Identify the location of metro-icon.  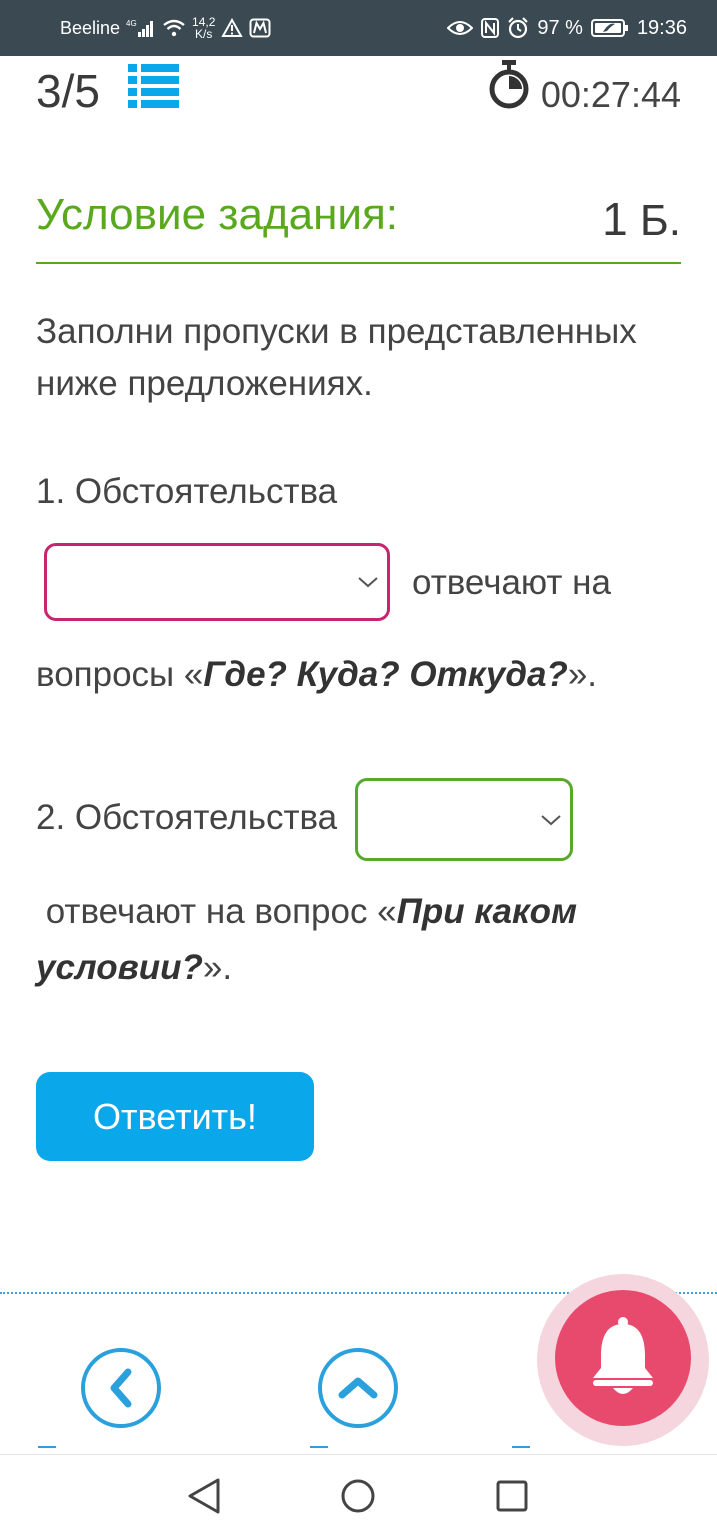
(260, 28).